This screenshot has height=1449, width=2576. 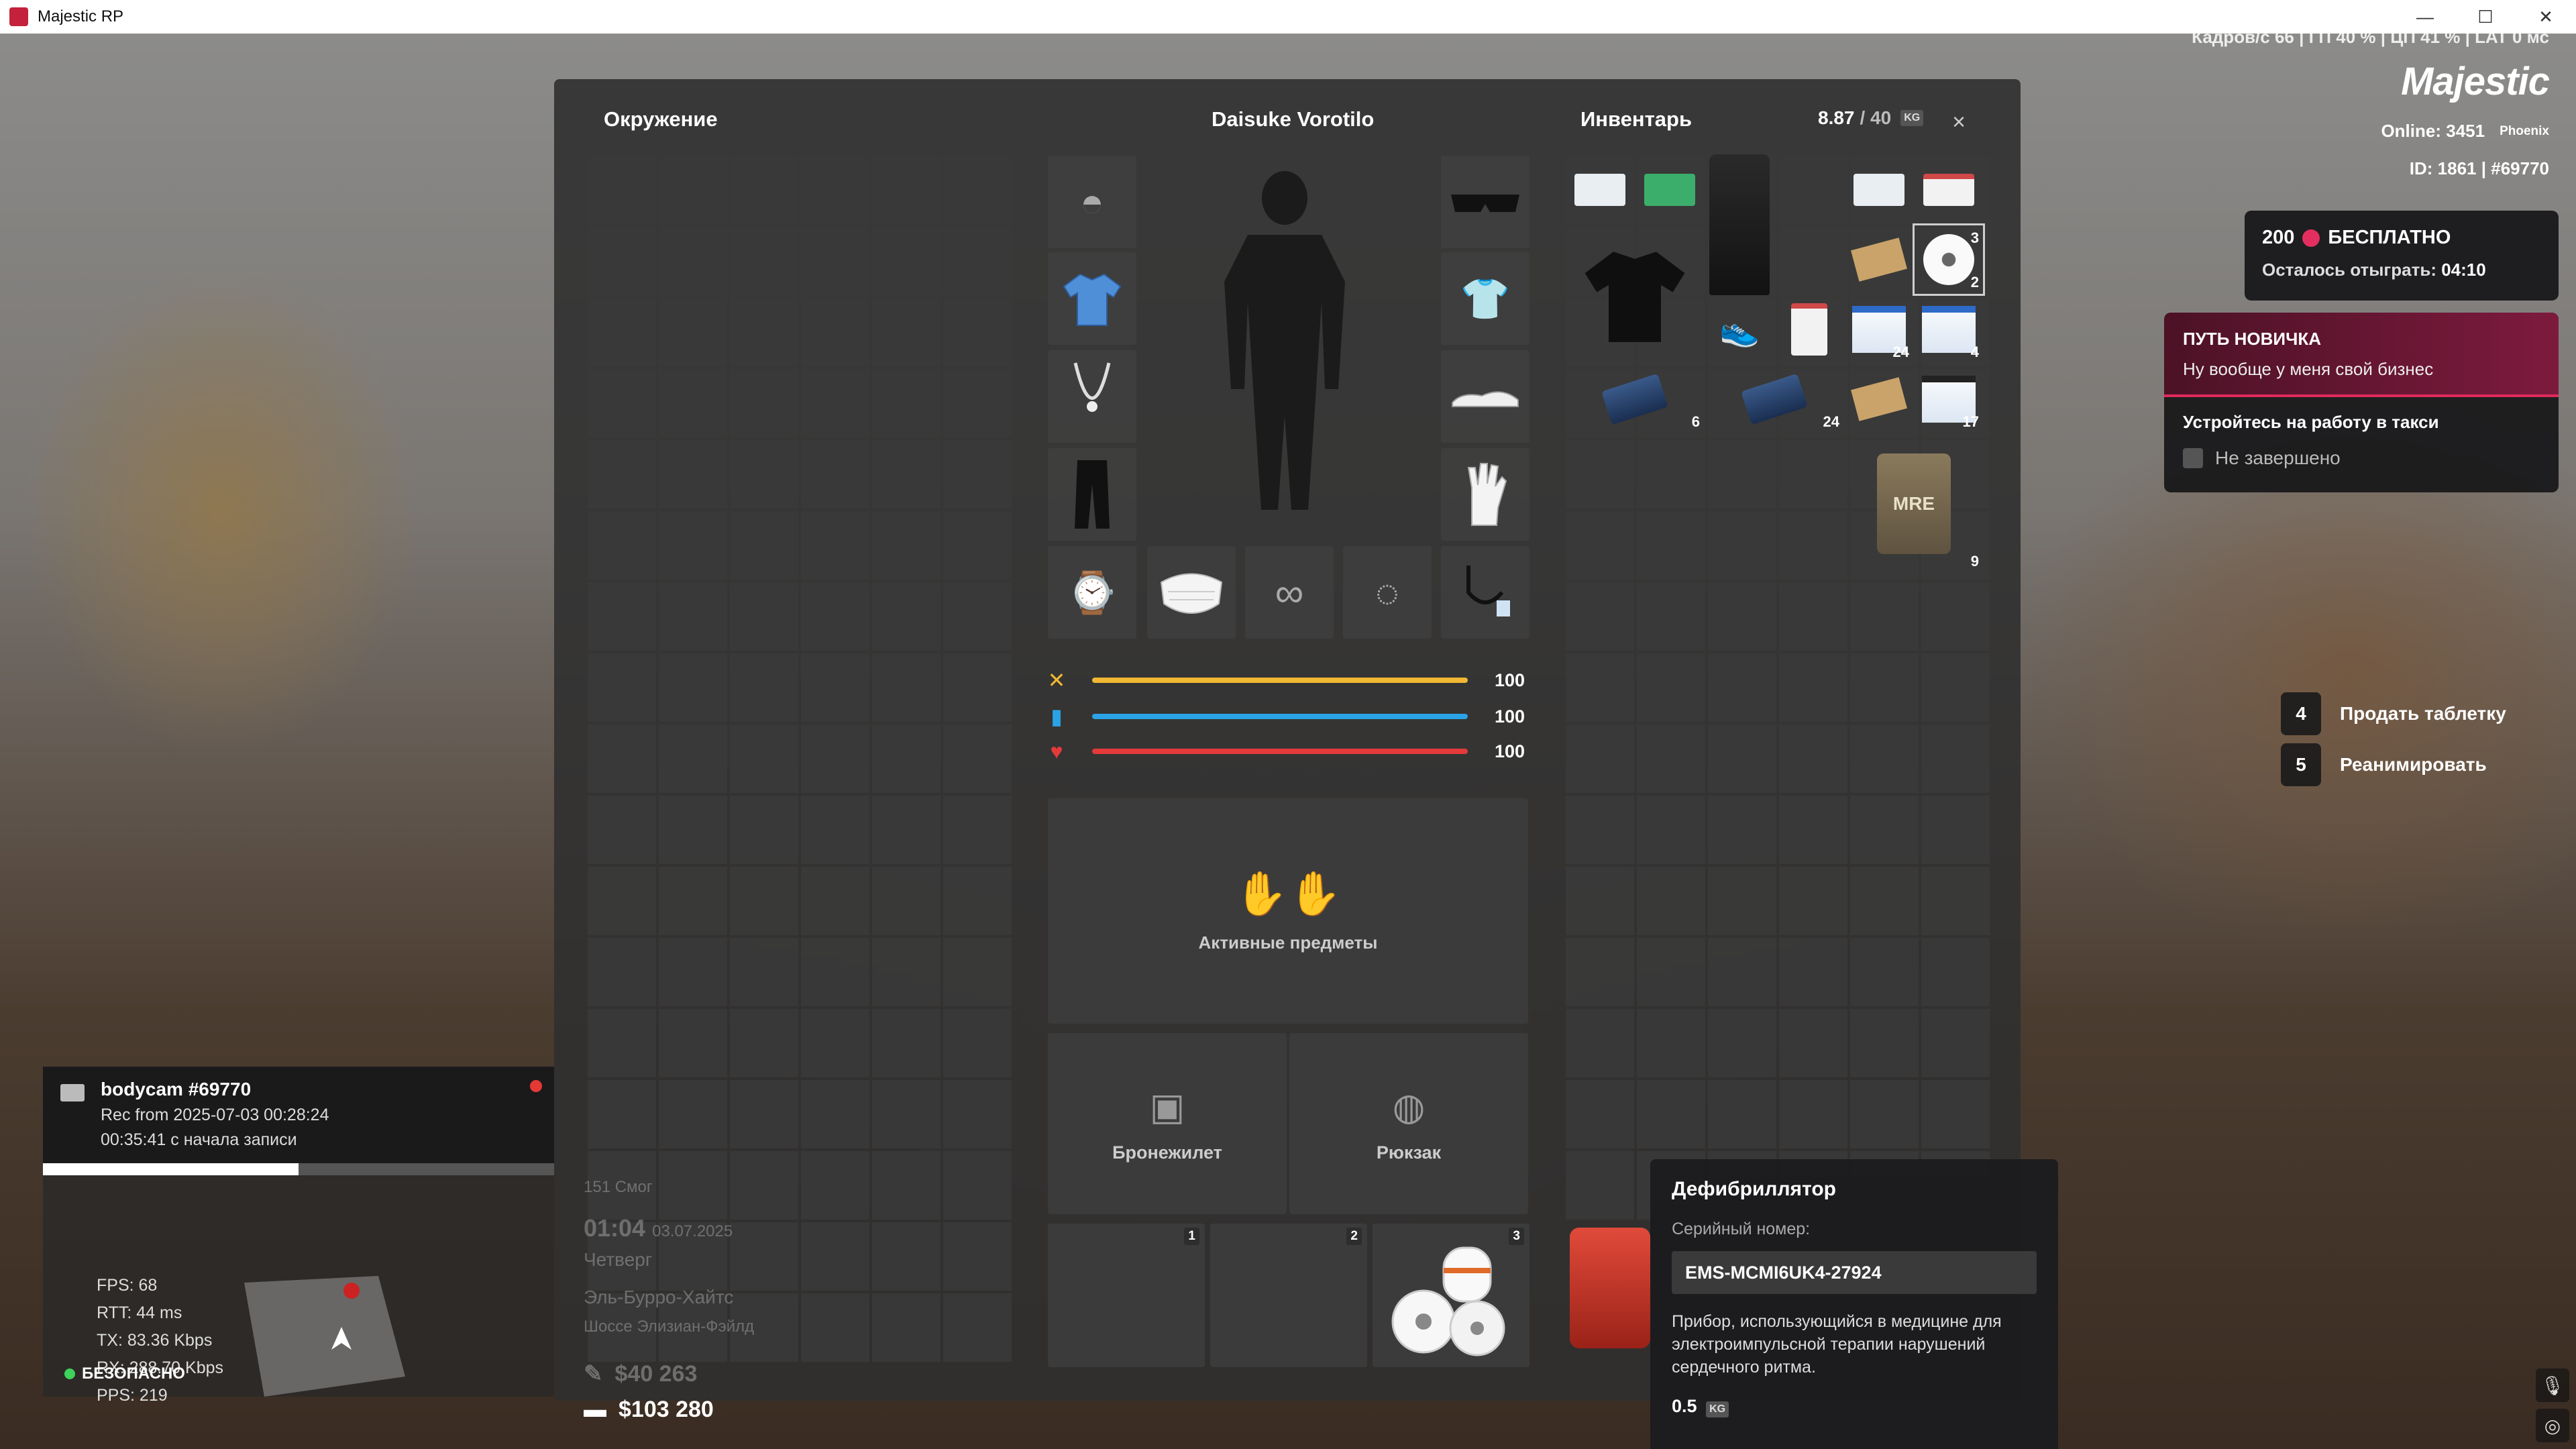 I want to click on undershirt-slot: 👕, so click(x=1485, y=298).